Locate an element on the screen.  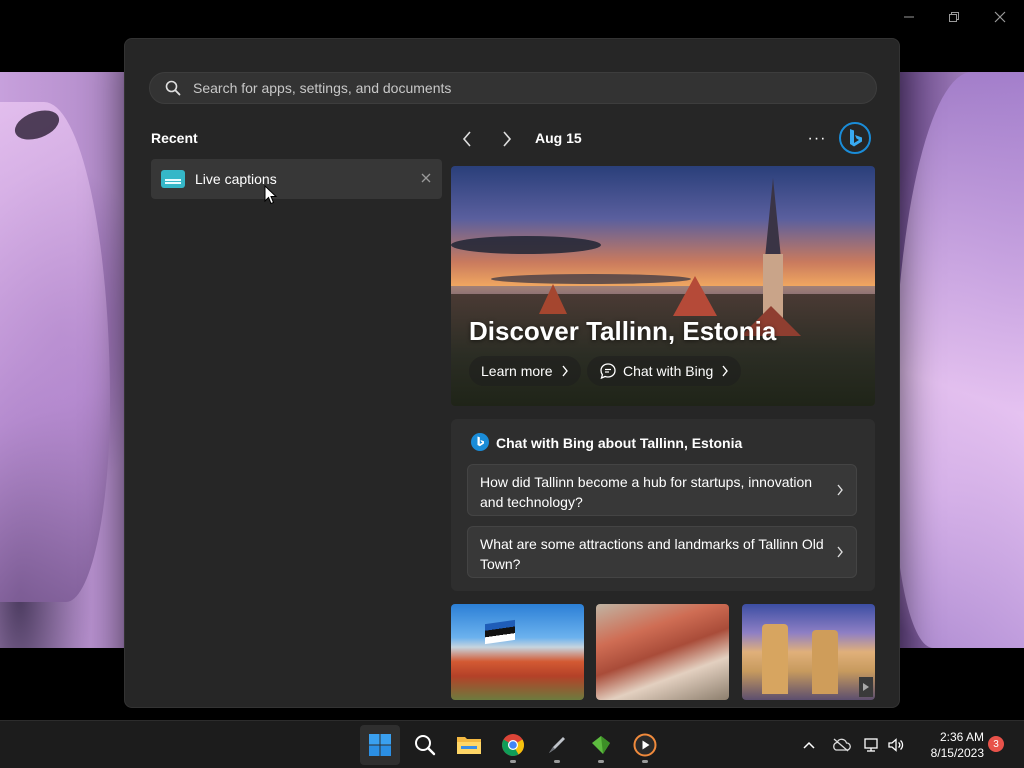
image-tile-old-town-rooftops is located at coordinates (662, 652).